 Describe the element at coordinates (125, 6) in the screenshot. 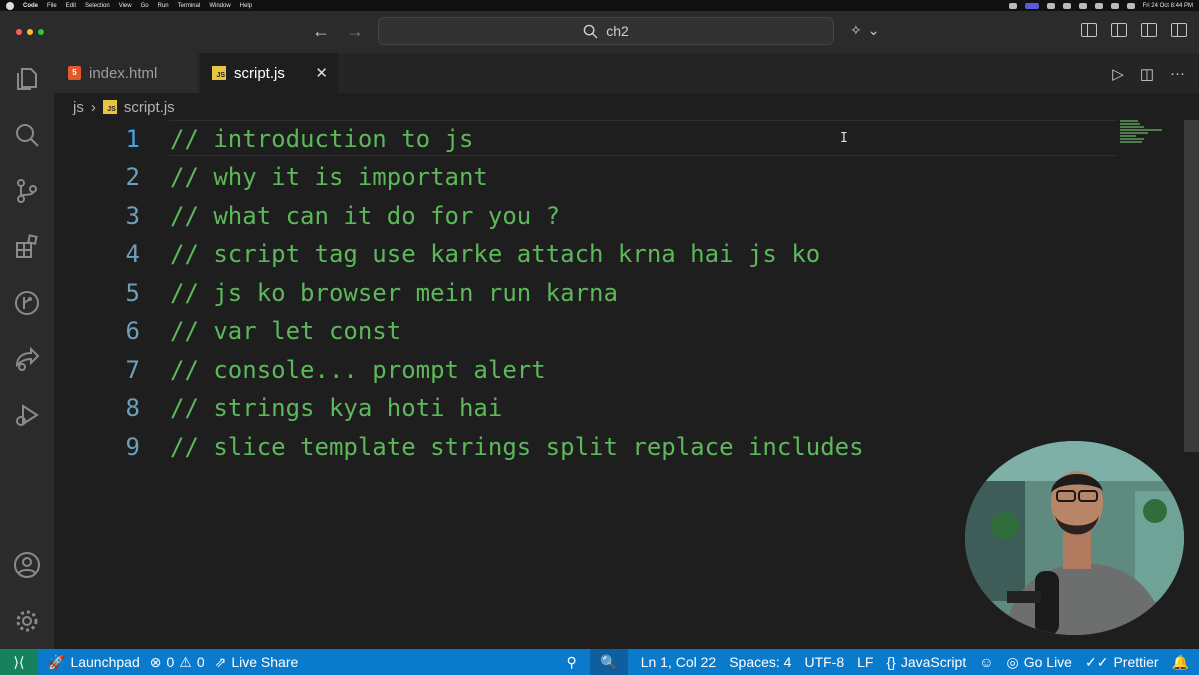

I see `menu-view: View` at that location.